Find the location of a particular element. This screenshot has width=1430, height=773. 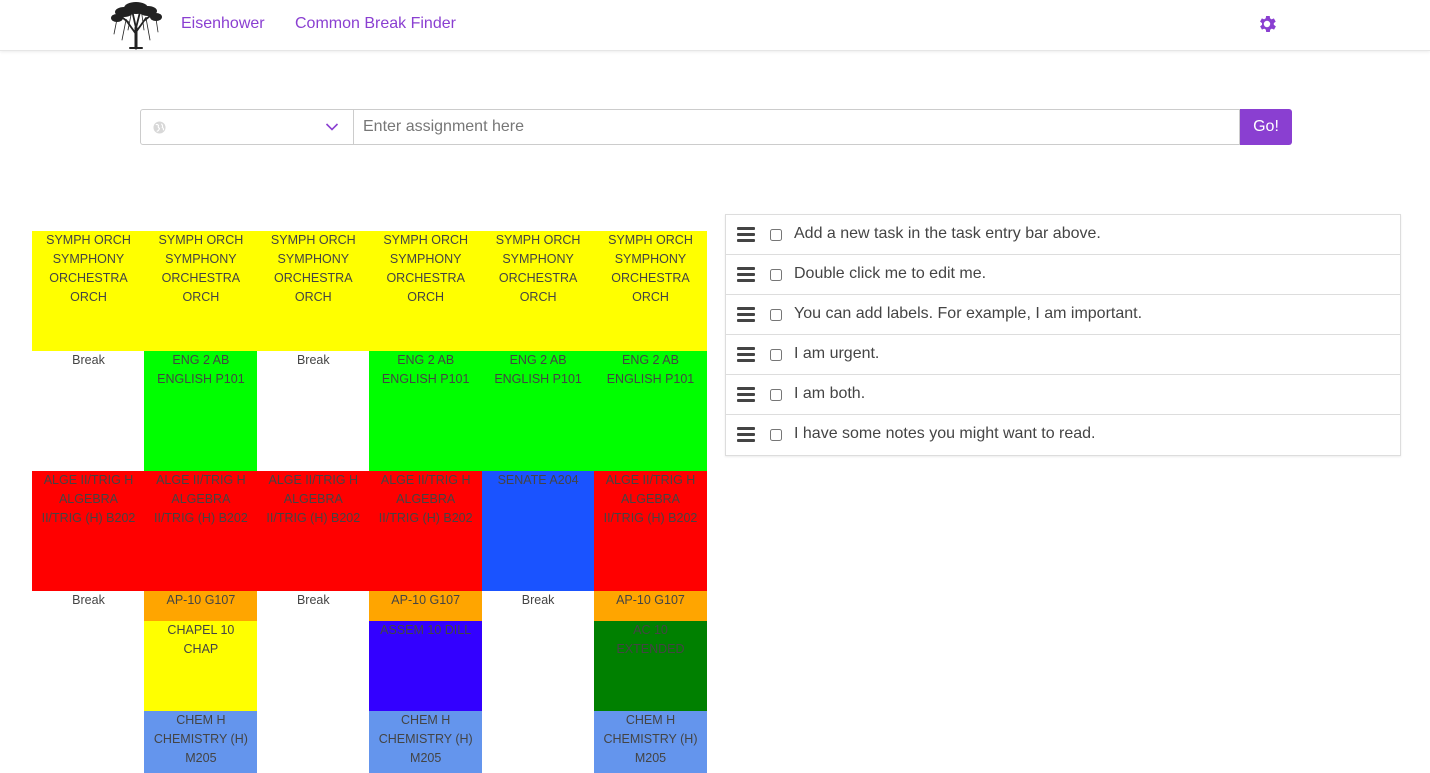

gear-icon is located at coordinates (1267, 24).